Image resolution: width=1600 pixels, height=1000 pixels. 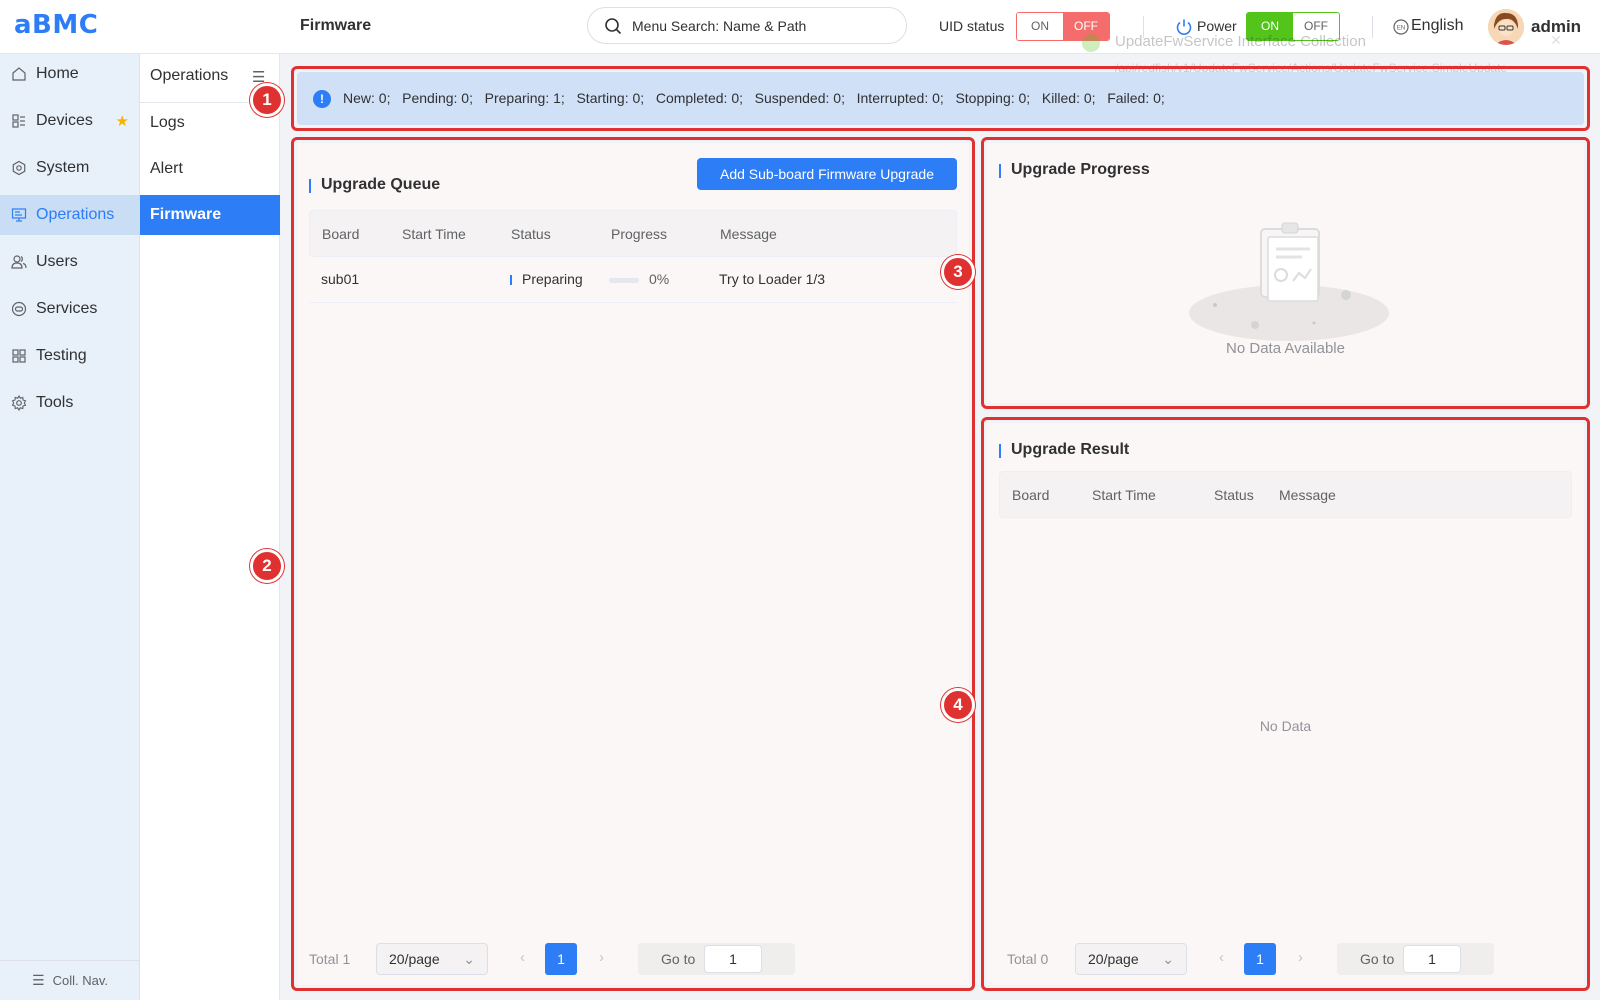 I want to click on sidebar-item-label: Operations, so click(x=75, y=214).